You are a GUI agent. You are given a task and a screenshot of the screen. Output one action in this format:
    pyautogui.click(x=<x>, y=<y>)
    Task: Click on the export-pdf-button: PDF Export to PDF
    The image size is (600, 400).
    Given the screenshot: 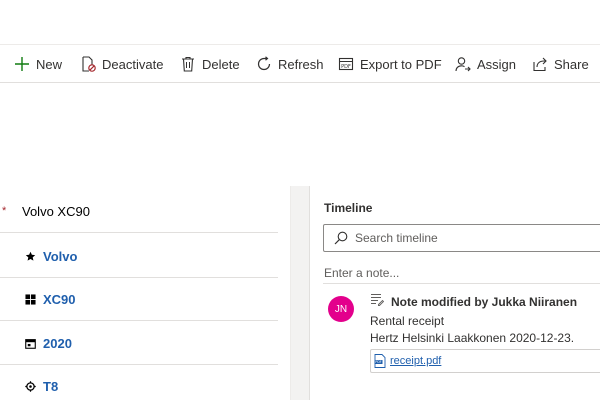 What is the action you would take?
    pyautogui.click(x=390, y=63)
    